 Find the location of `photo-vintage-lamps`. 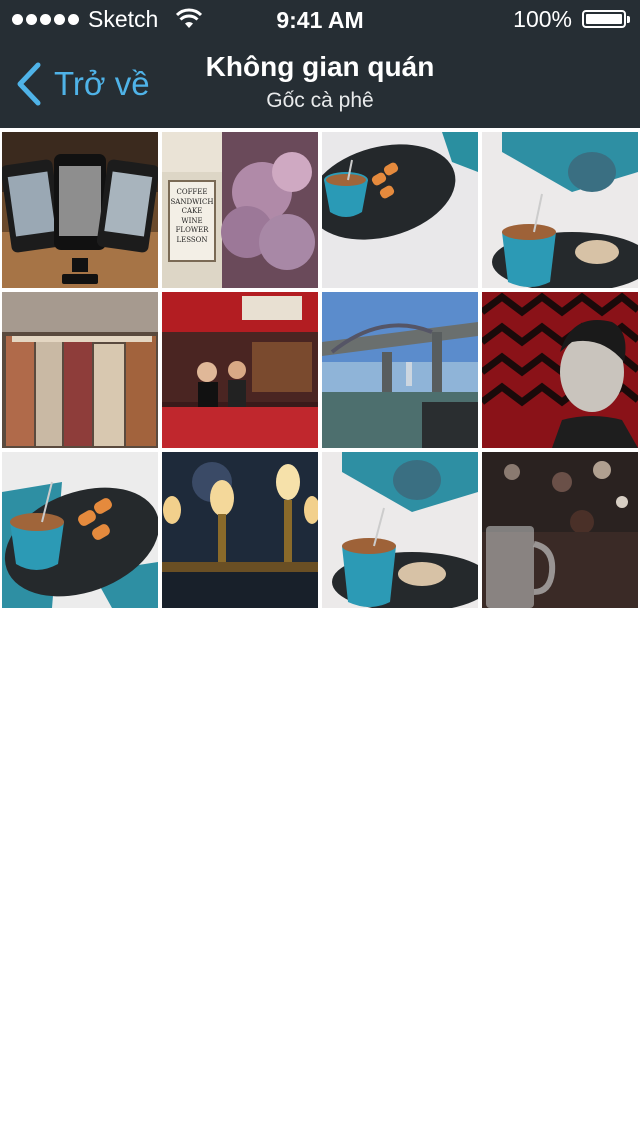

photo-vintage-lamps is located at coordinates (240, 530).